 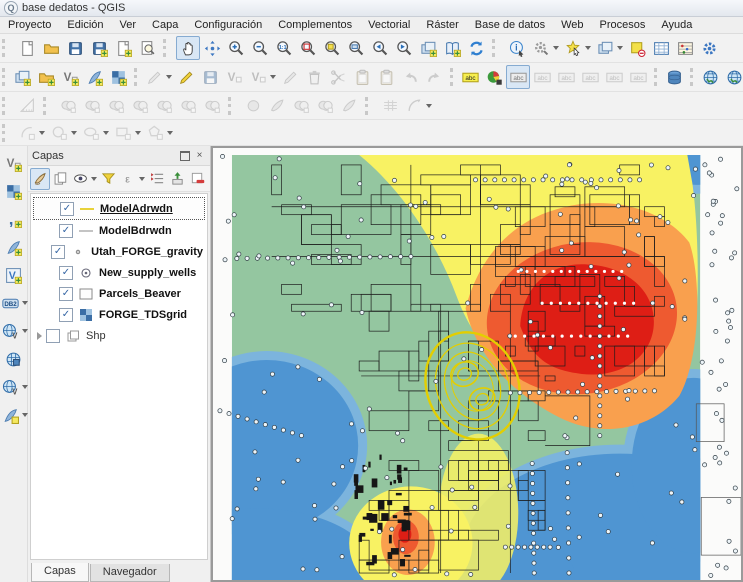 I want to click on expand-all-button, so click(x=157, y=179).